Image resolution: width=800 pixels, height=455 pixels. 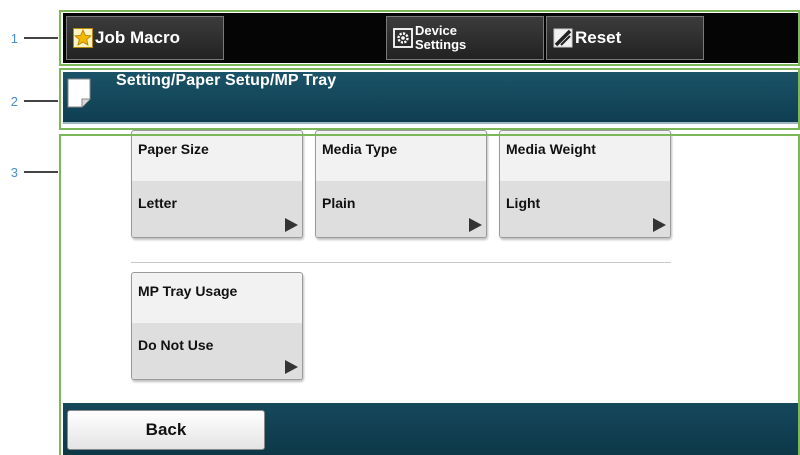 What do you see at coordinates (429, 99) in the screenshot?
I see `region-2-outline` at bounding box center [429, 99].